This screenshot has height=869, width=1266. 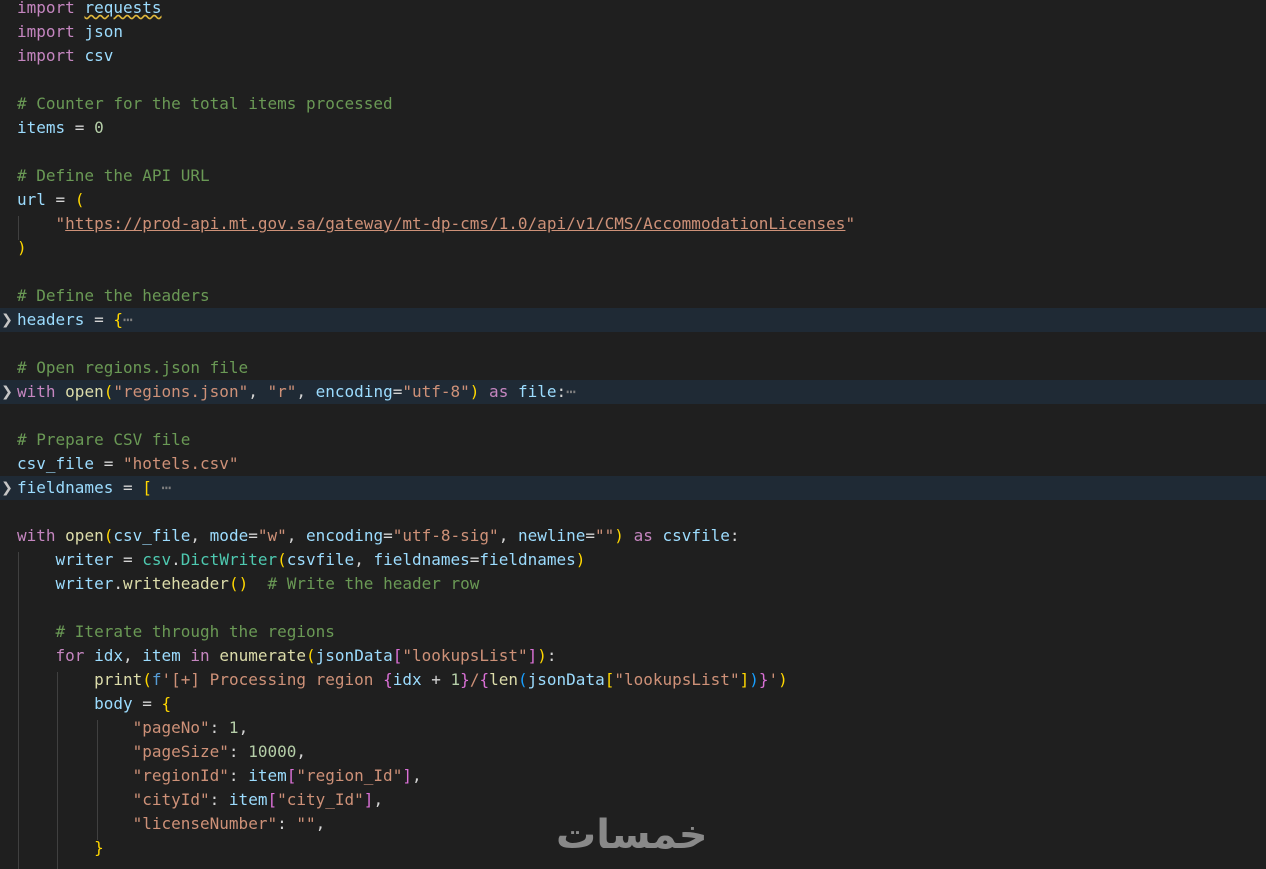 I want to click on comment: # Counter for the total items processed, so click(x=205, y=103).